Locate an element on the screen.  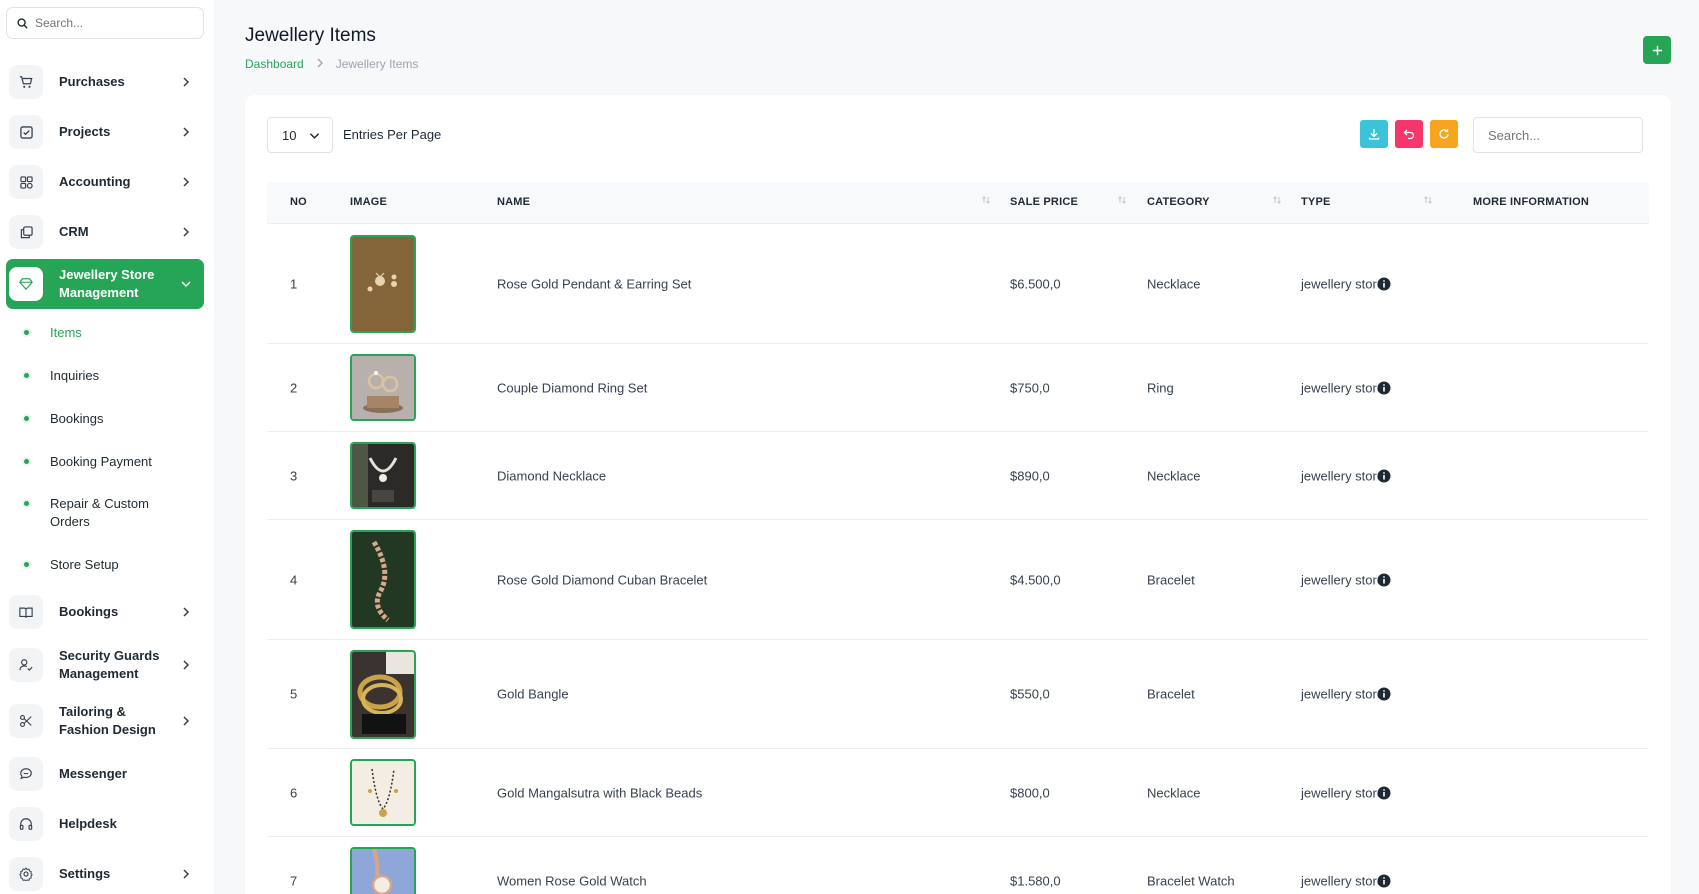
checkbox-icon is located at coordinates (26, 132).